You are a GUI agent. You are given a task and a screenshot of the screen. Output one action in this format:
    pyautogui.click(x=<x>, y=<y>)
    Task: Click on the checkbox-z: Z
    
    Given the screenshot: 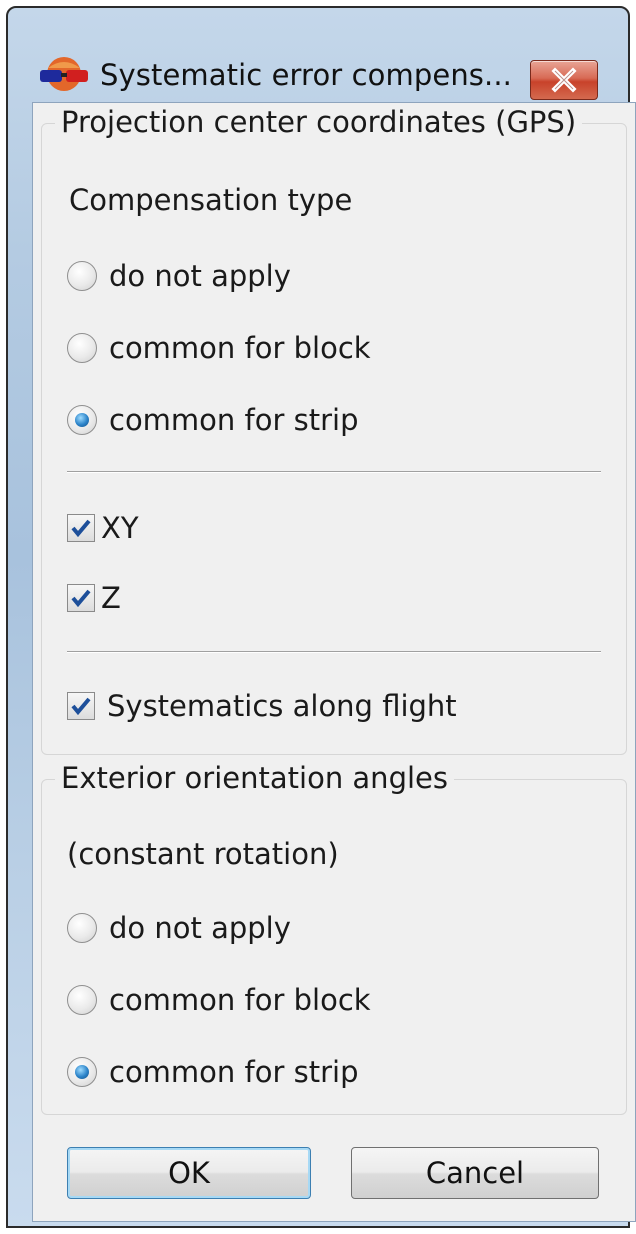 What is the action you would take?
    pyautogui.click(x=94, y=598)
    